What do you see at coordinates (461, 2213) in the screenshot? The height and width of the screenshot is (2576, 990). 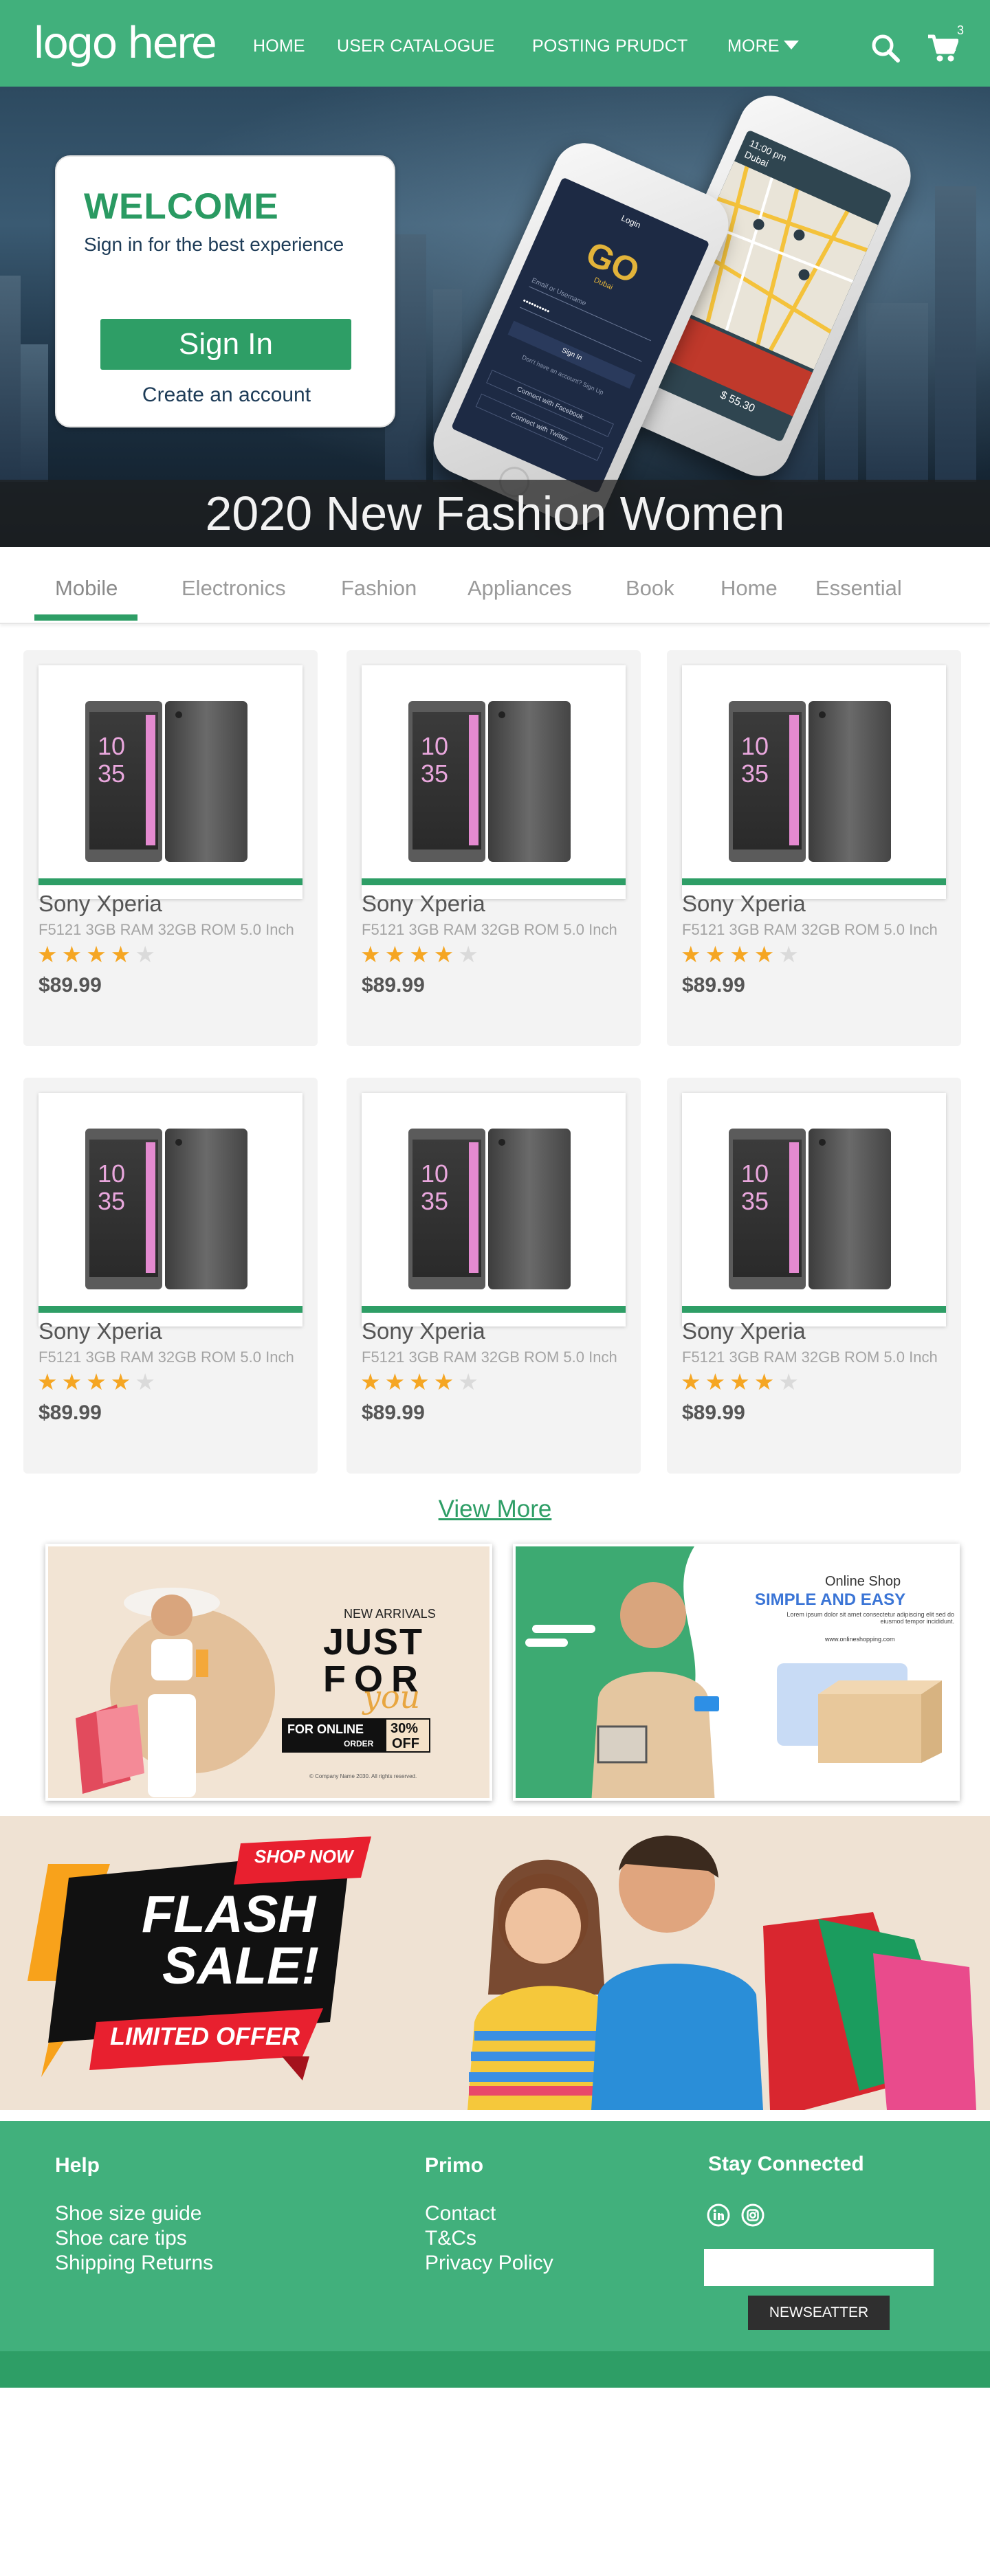 I see `footer-link-contact: Contact` at bounding box center [461, 2213].